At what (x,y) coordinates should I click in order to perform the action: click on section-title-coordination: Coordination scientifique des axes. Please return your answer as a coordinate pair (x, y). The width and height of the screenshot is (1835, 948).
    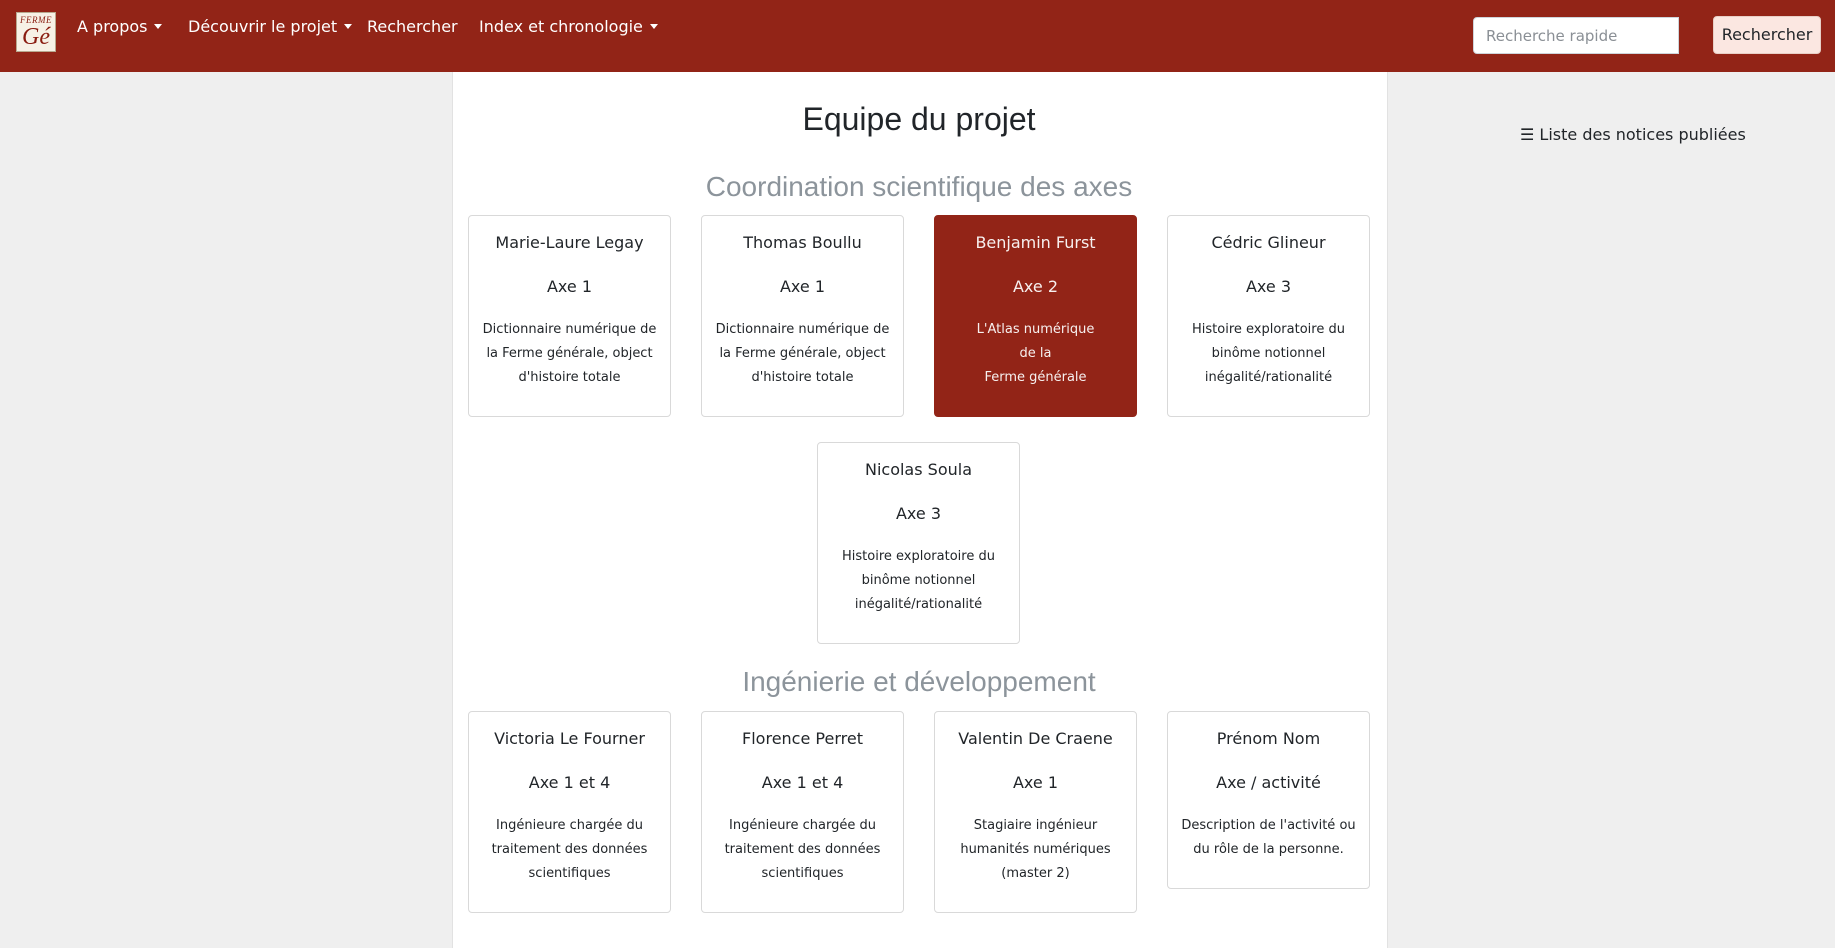
    Looking at the image, I should click on (919, 186).